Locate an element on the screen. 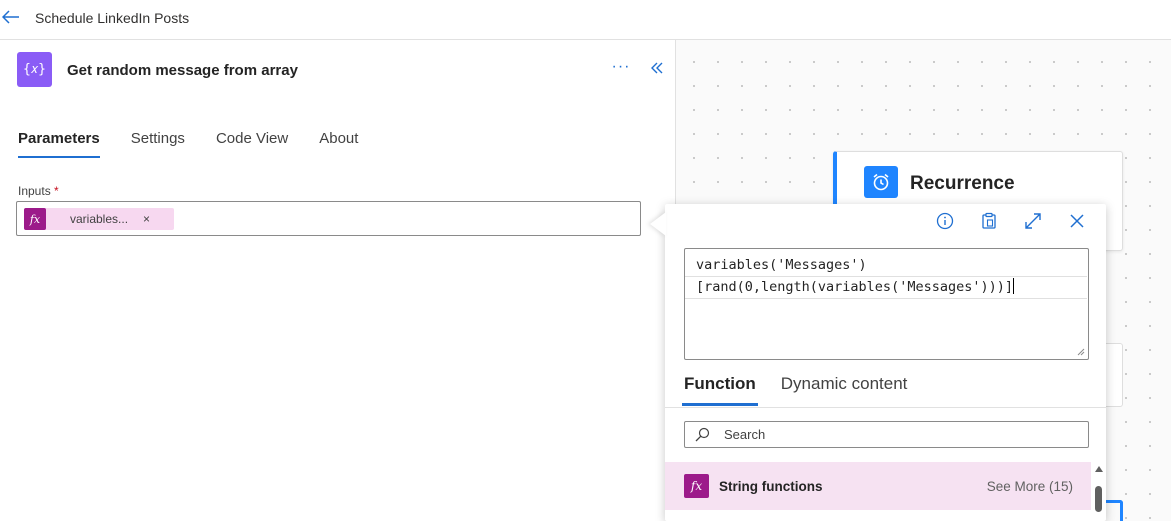 This screenshot has height=521, width=1171. panel-tabs: Parameters Settings Code View About is located at coordinates (203, 145).